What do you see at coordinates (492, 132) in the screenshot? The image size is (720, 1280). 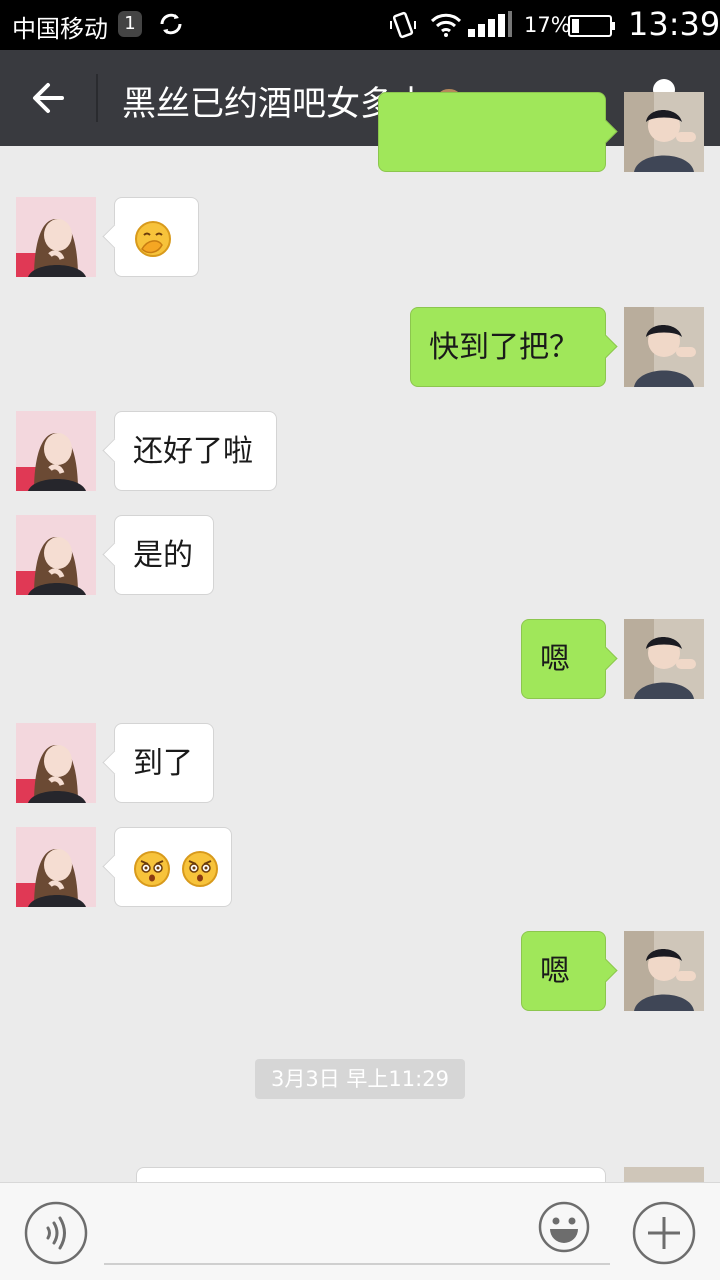 I see `message-bubble-partial` at bounding box center [492, 132].